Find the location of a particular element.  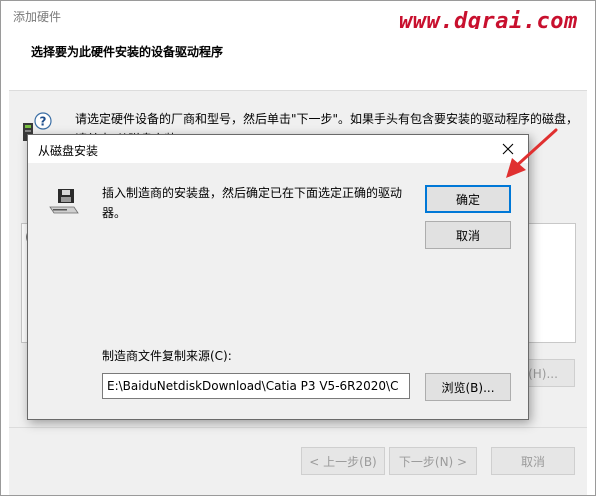

annotation-arrow-icon is located at coordinates (530, 157).